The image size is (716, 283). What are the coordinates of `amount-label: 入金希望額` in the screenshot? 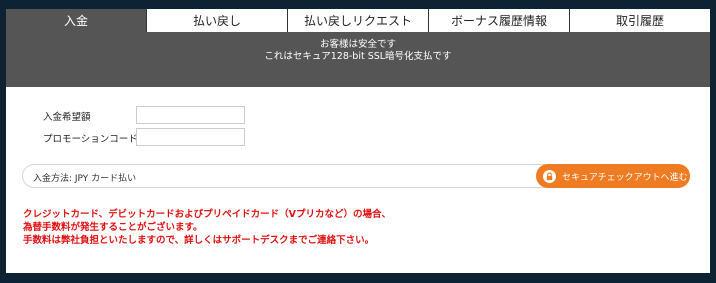 It's located at (67, 117).